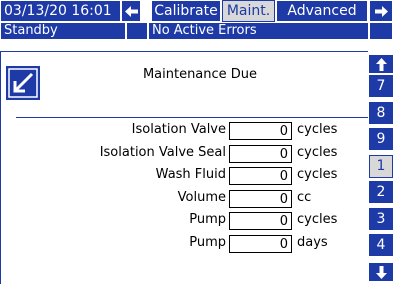 The height and width of the screenshot is (284, 393). I want to click on page-down-button, so click(381, 272).